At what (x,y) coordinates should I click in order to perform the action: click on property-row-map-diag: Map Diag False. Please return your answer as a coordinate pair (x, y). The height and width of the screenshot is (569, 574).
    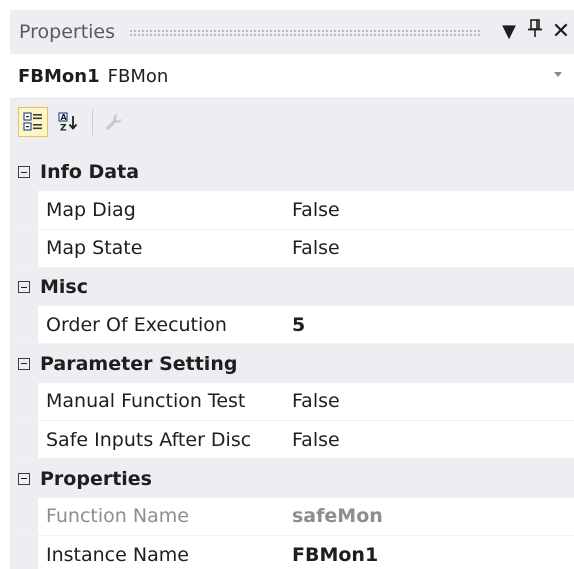
    Looking at the image, I should click on (292, 210).